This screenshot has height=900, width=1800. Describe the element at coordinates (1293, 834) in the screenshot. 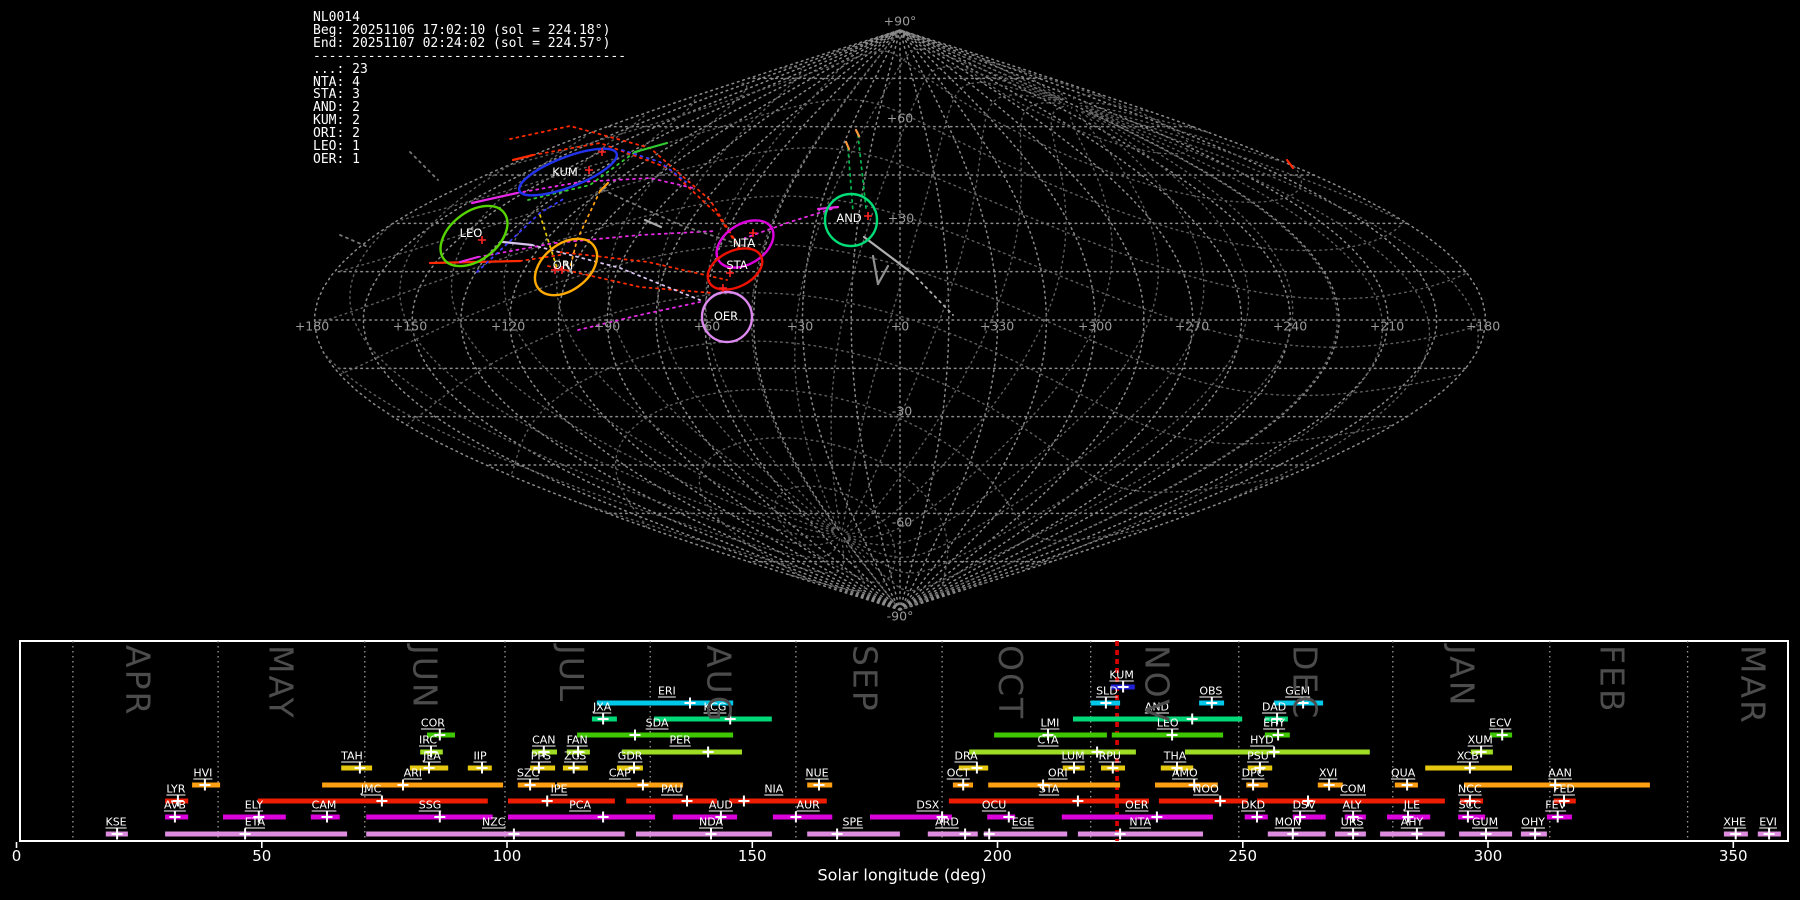

I see `shower-peak-marker-MON` at that location.